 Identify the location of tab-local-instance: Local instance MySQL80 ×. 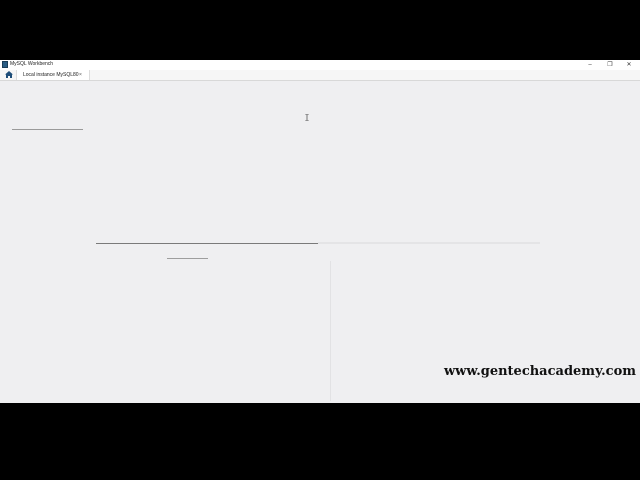
(53, 75).